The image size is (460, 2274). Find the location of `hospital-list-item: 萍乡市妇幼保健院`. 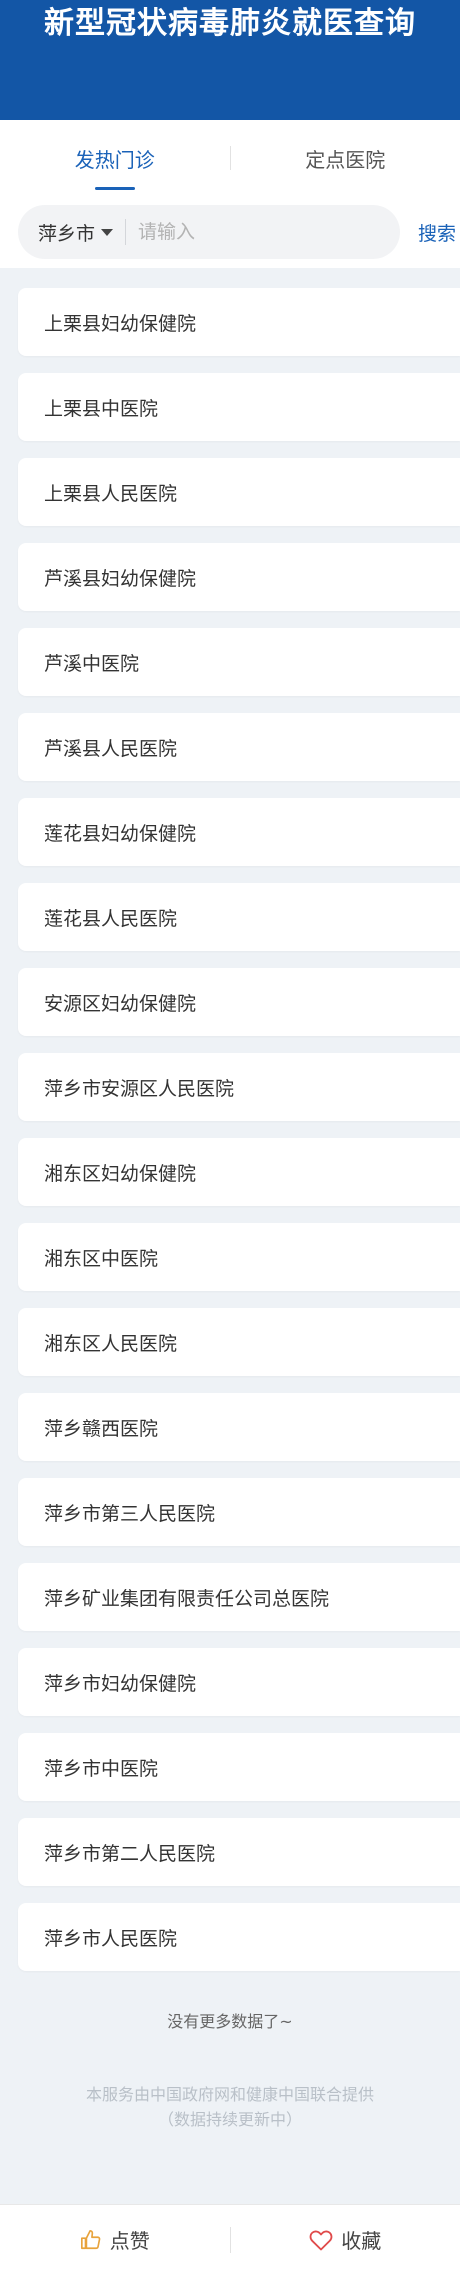

hospital-list-item: 萍乡市妇幼保健院 is located at coordinates (239, 1682).